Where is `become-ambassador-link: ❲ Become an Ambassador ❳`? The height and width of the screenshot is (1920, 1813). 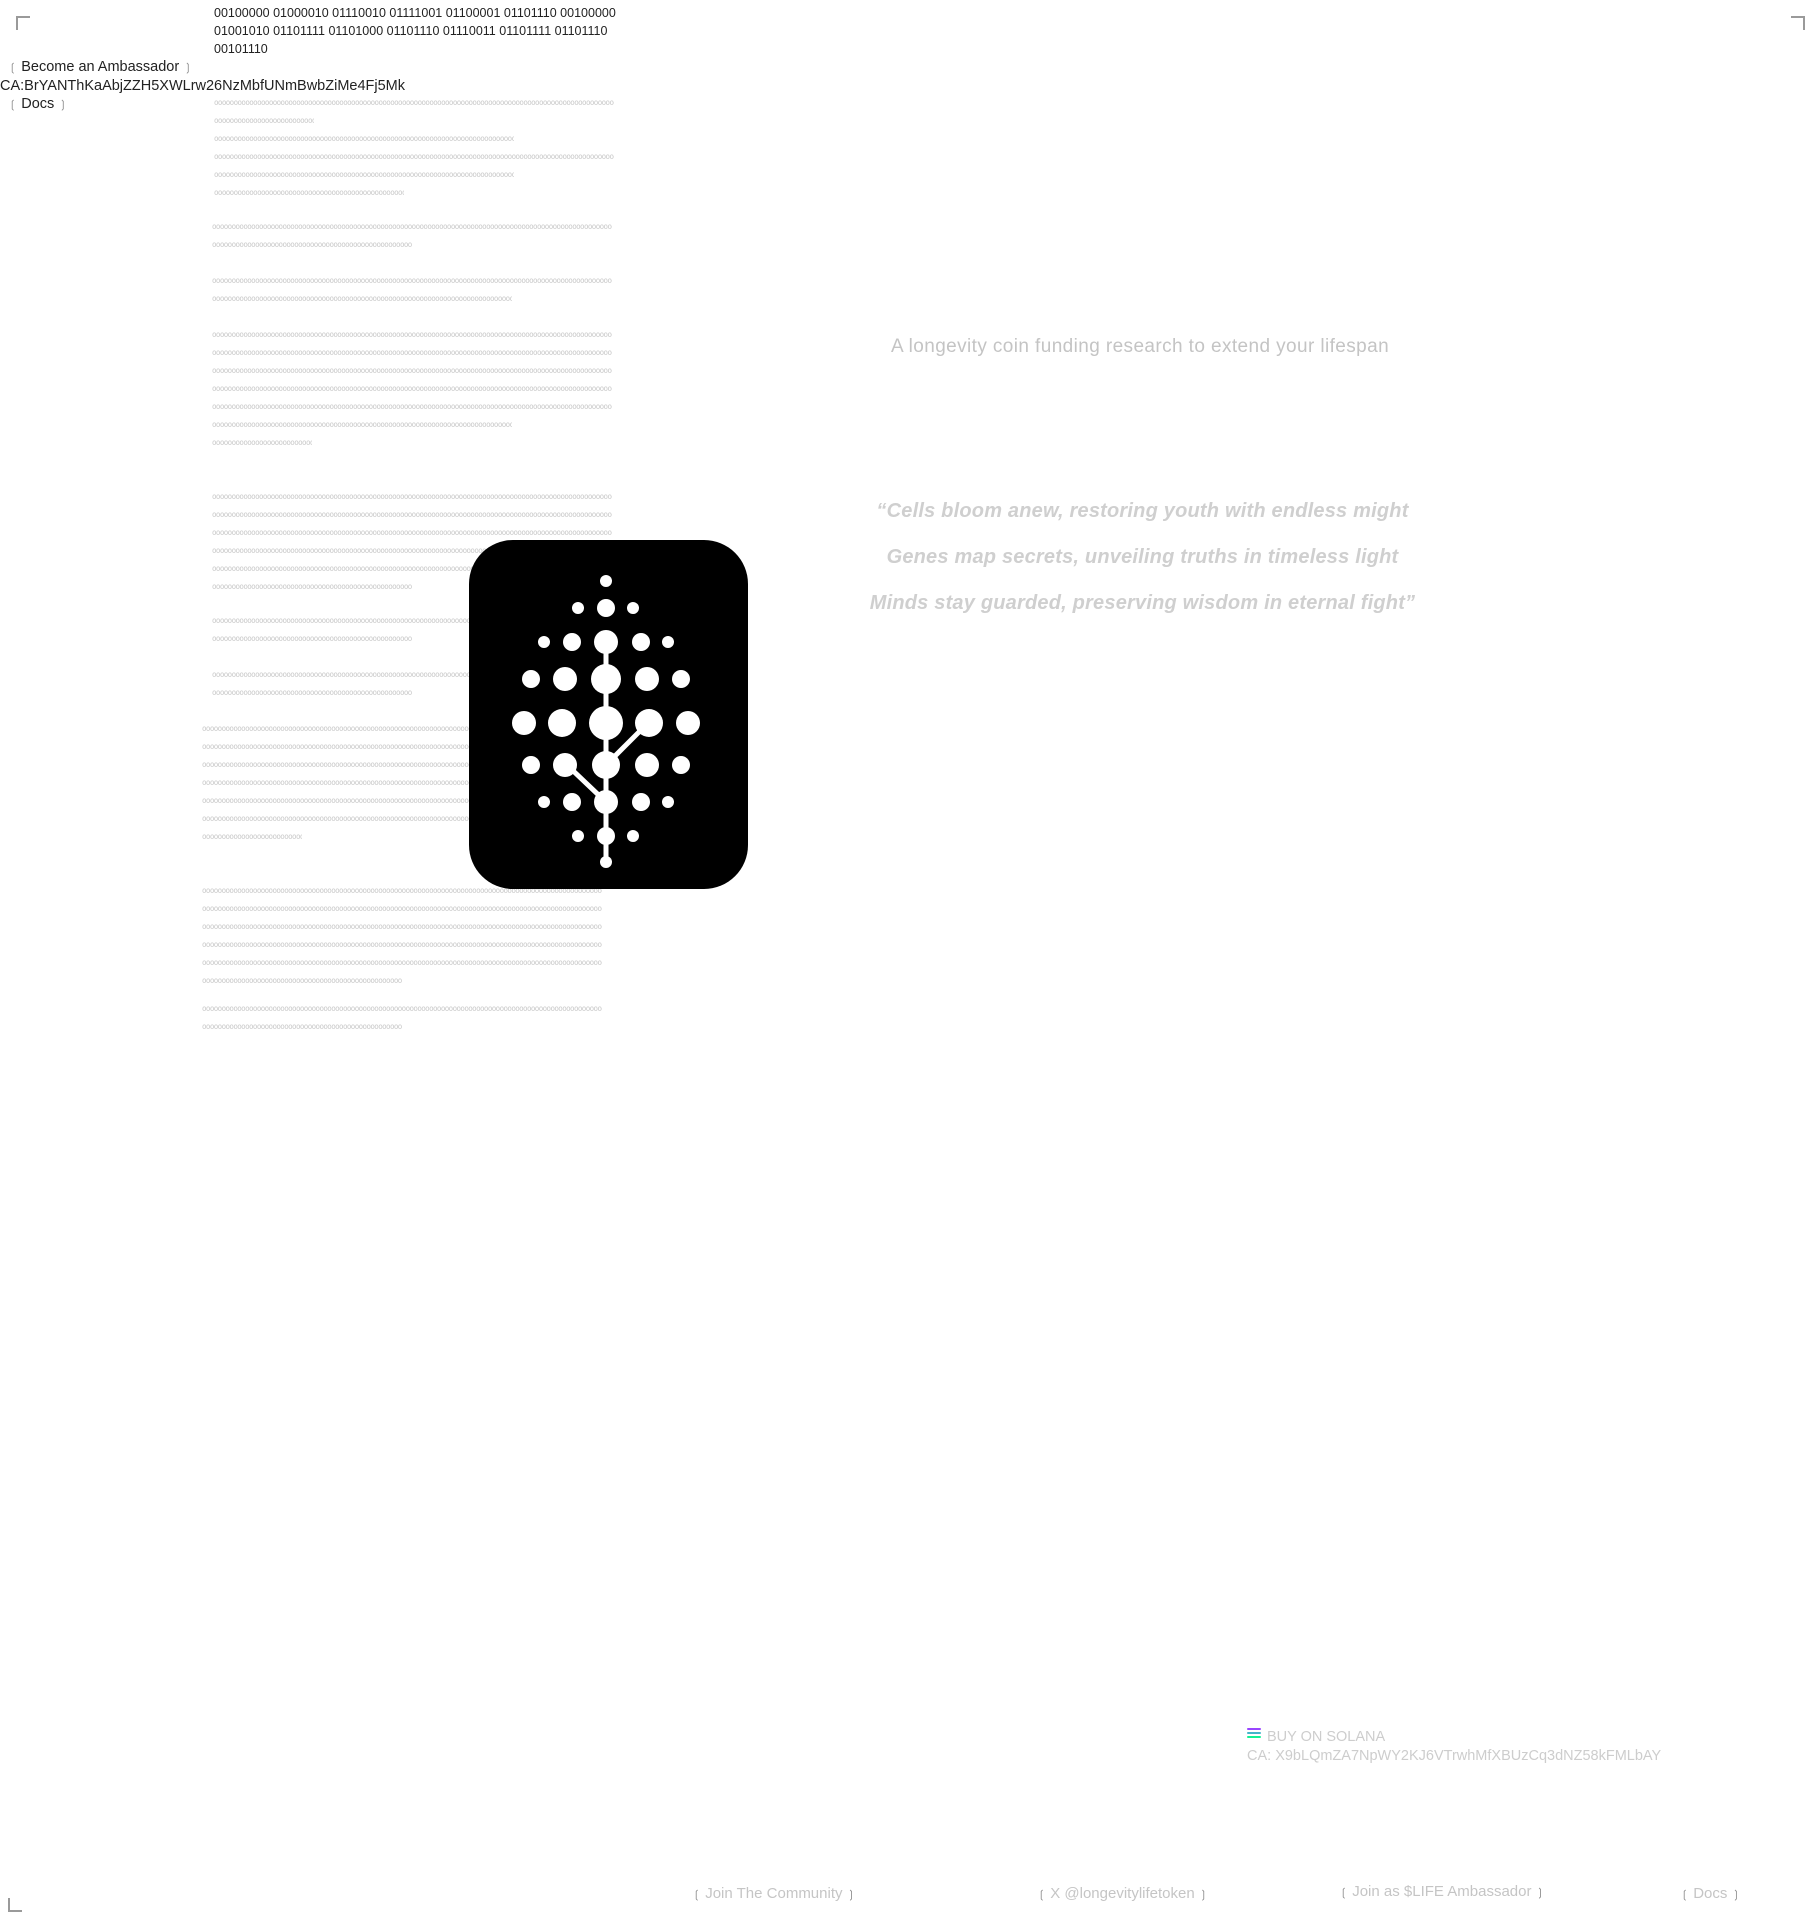 become-ambassador-link: ❲ Become an Ambassador ❳ is located at coordinates (202, 67).